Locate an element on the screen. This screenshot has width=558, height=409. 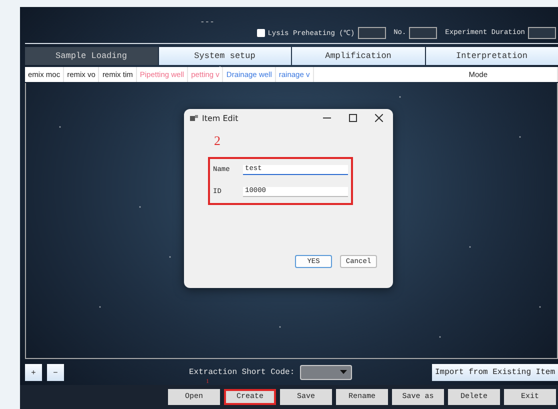
tab: Amplification is located at coordinates (358, 56).